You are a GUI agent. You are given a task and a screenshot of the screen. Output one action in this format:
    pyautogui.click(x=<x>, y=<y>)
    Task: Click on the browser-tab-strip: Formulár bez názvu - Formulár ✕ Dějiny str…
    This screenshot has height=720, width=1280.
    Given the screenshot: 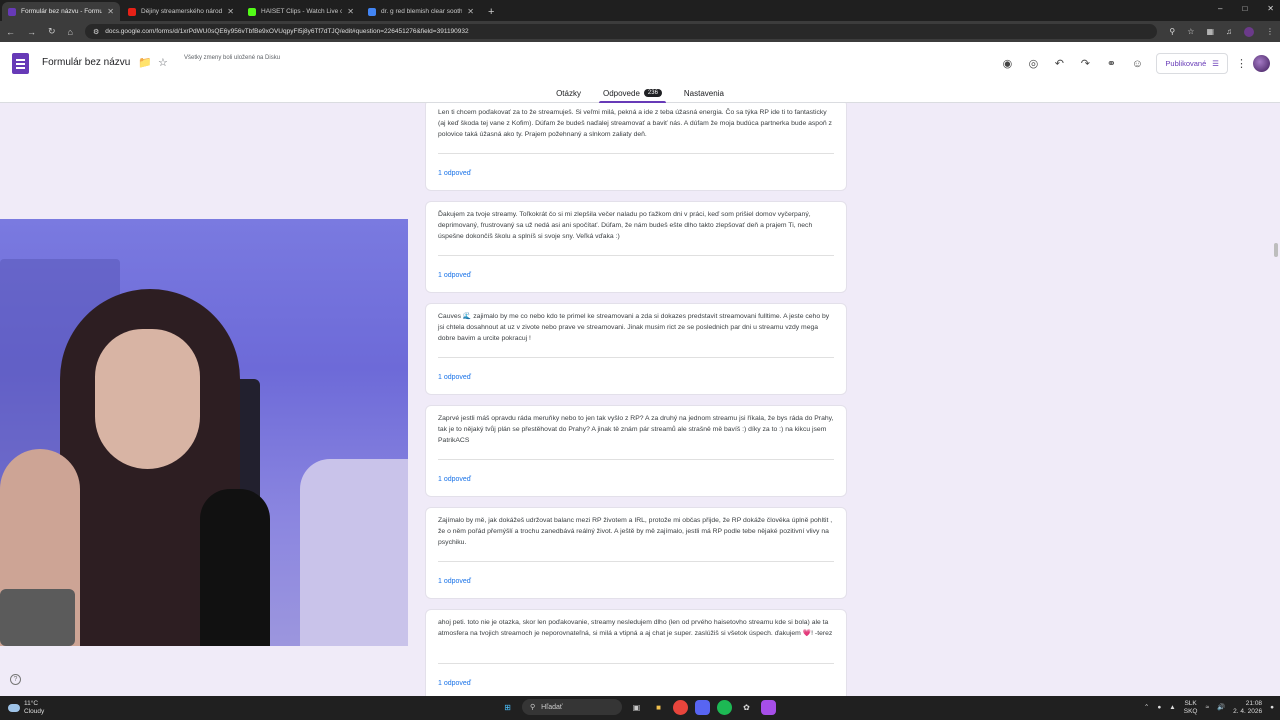 What is the action you would take?
    pyautogui.click(x=640, y=10)
    